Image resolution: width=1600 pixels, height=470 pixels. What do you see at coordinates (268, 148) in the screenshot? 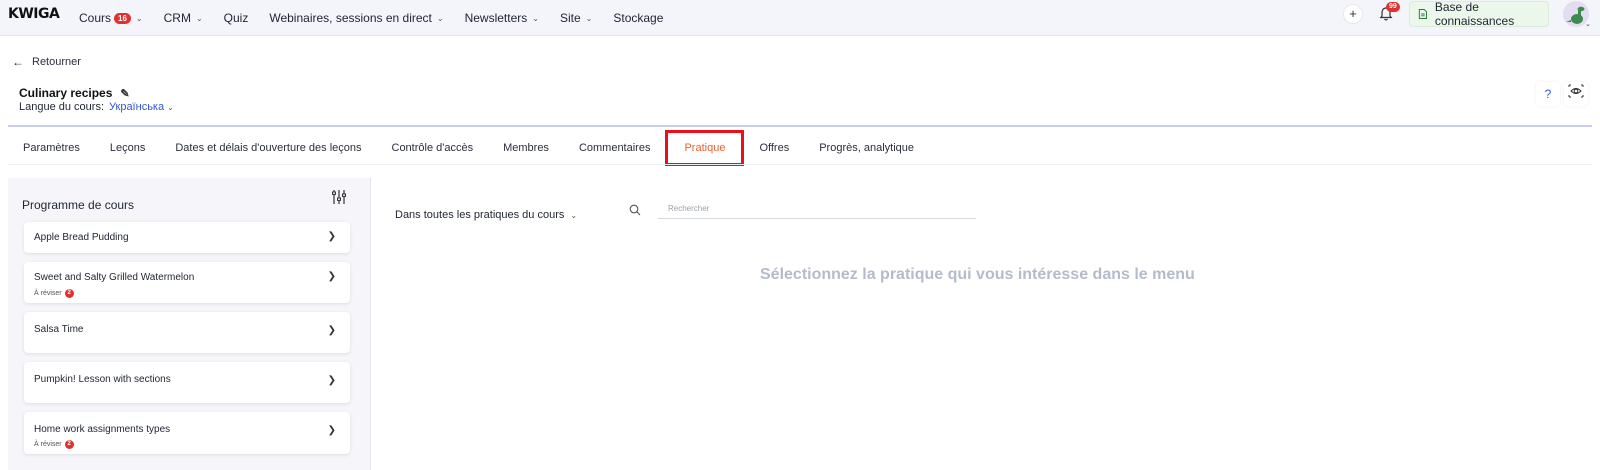
I see `tab-dates-delais: Dates et délais d'ouverture des leçons` at bounding box center [268, 148].